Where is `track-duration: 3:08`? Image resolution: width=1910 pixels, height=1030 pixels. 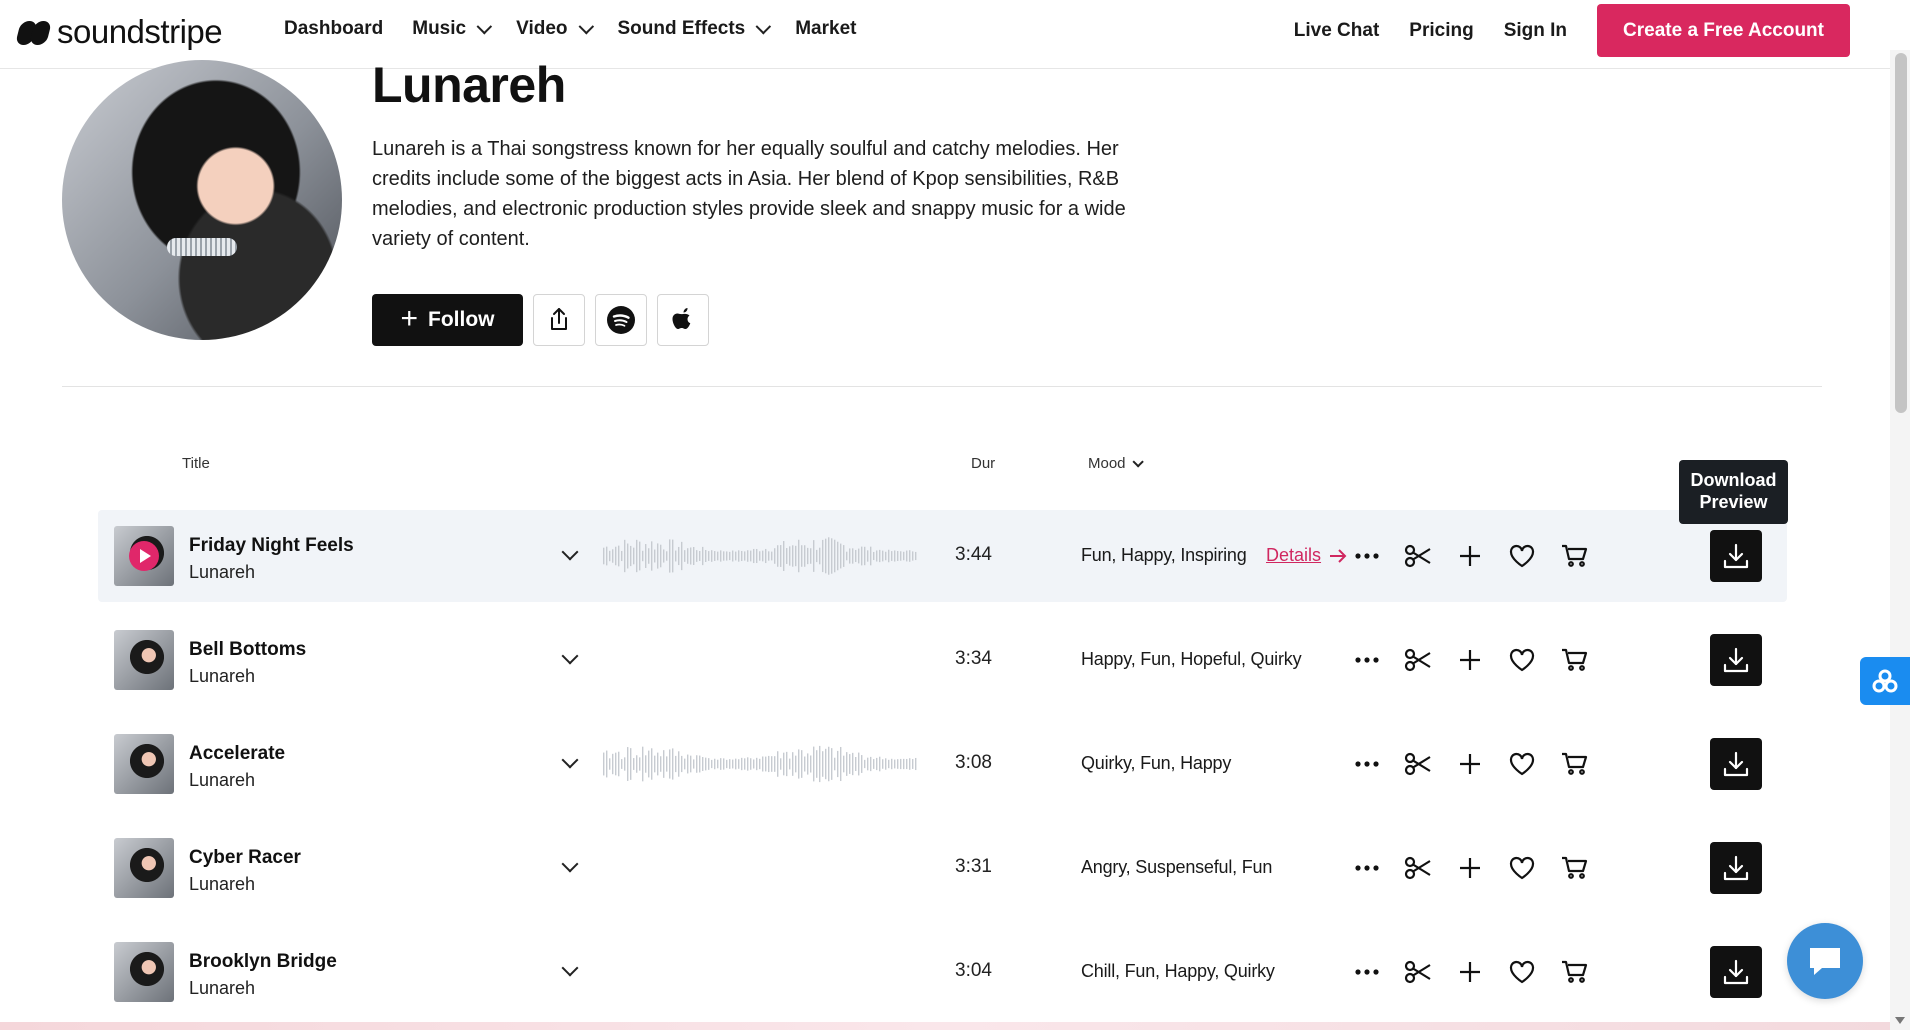 track-duration: 3:08 is located at coordinates (973, 762).